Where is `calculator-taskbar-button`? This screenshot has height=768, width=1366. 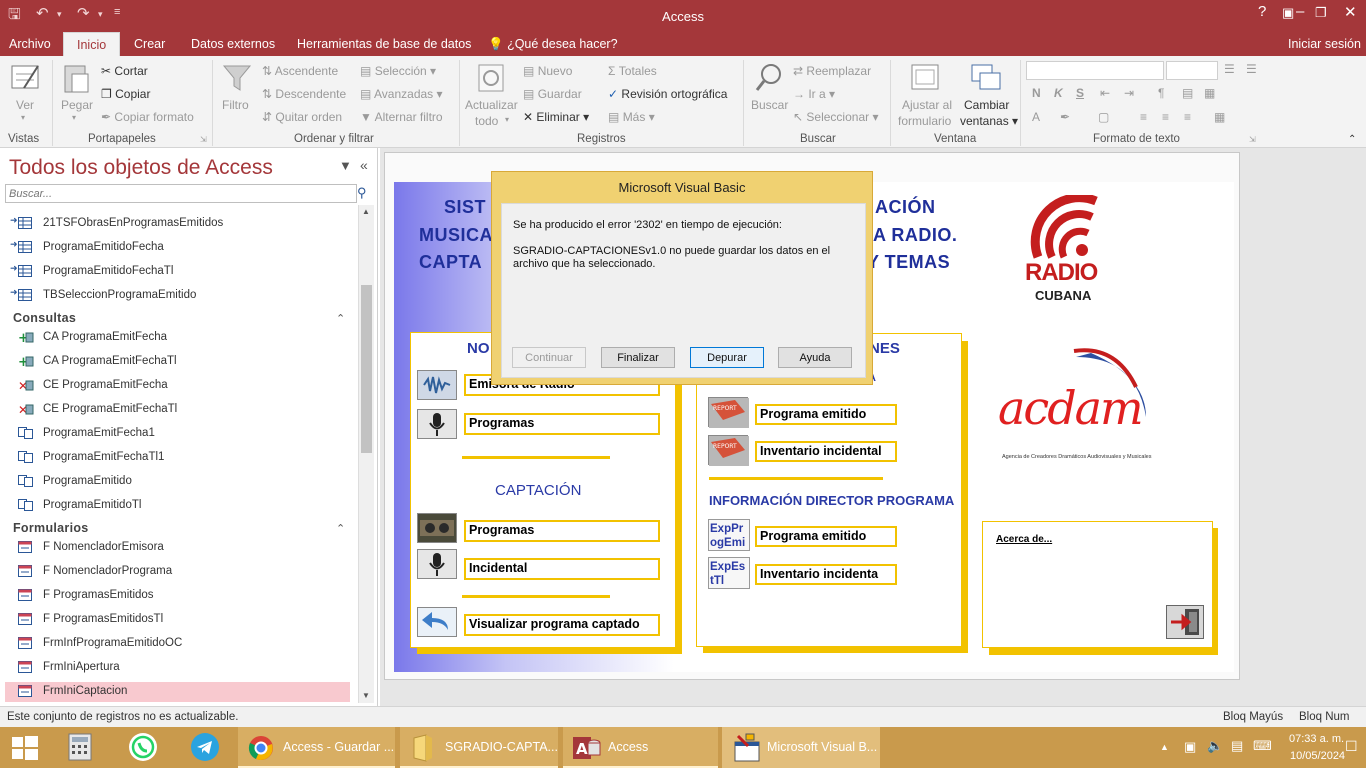
calculator-taskbar-button is located at coordinates (80, 747).